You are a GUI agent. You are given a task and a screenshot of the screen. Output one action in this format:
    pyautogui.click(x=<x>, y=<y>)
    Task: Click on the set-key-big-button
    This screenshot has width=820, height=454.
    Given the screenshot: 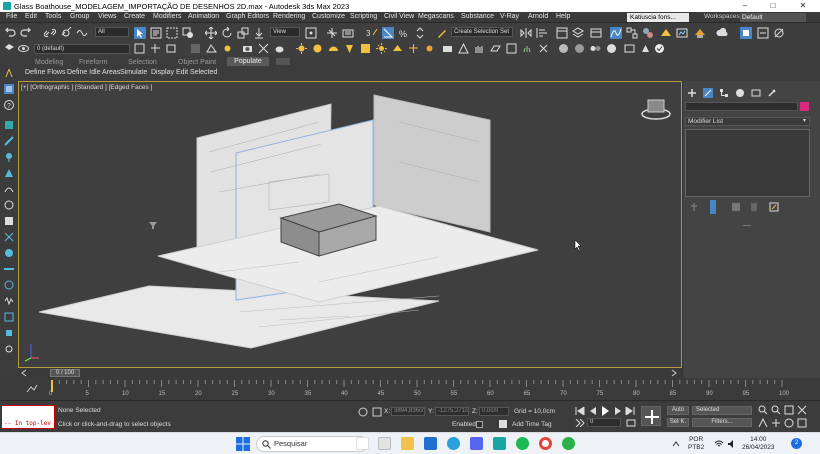 What is the action you would take?
    pyautogui.click(x=651, y=416)
    